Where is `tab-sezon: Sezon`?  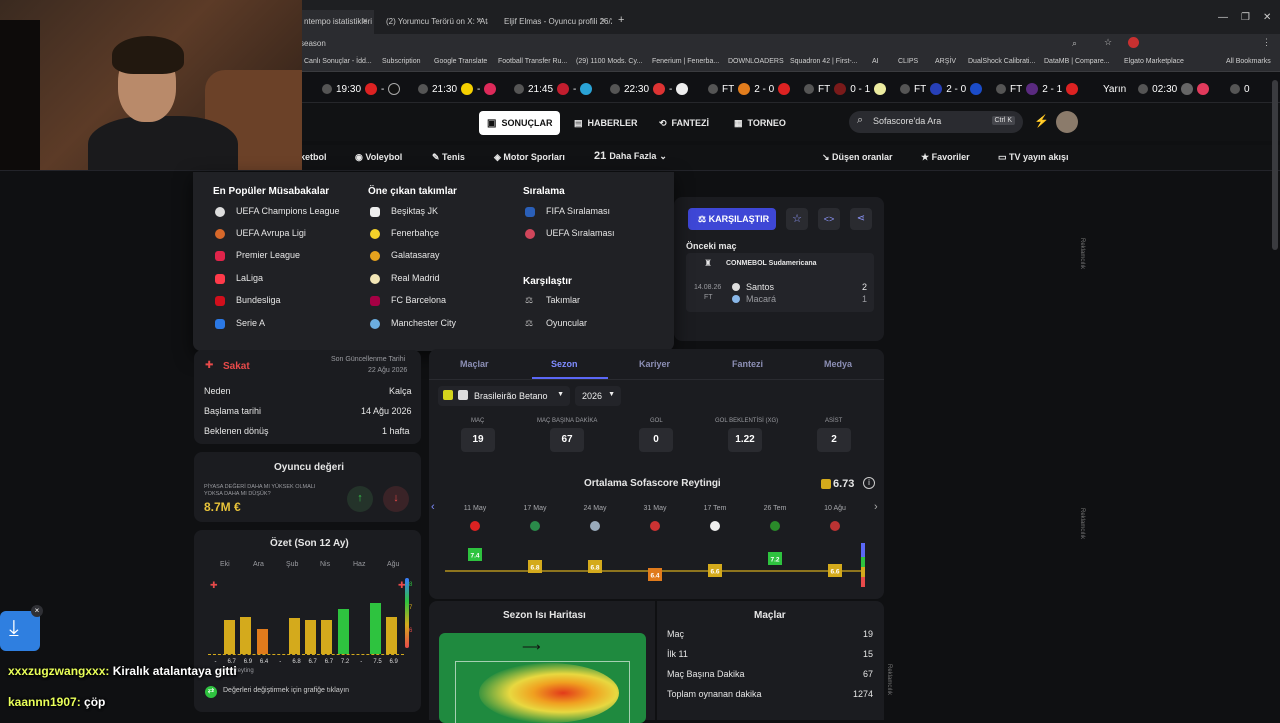
tab-sezon: Sezon is located at coordinates (564, 364).